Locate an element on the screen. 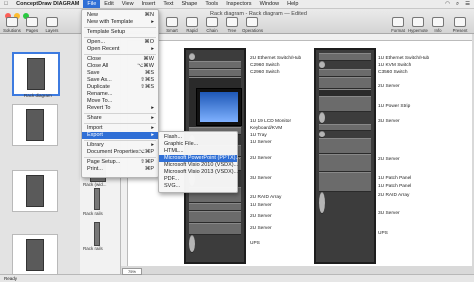 This screenshot has width=474, height=282. file-menu-item: Document Properties... ⌥⌘P is located at coordinates (120, 152).